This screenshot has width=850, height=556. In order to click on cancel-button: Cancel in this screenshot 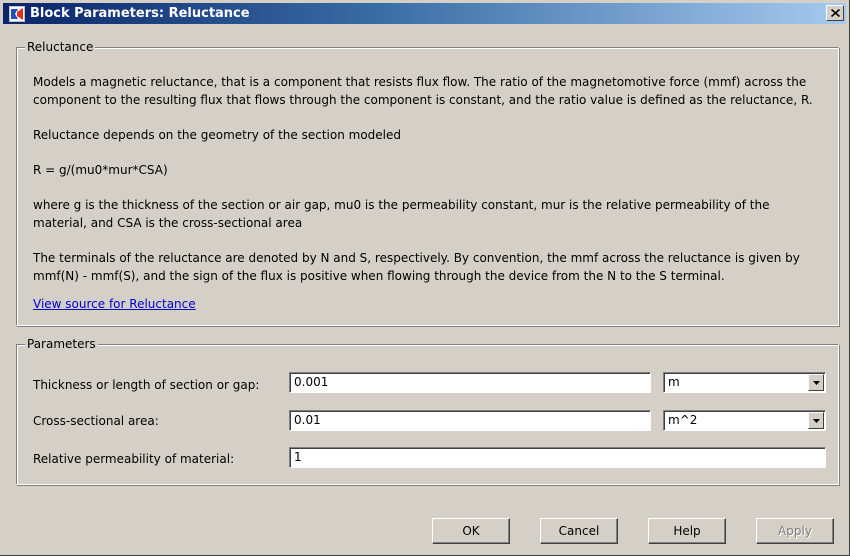, I will do `click(579, 531)`.